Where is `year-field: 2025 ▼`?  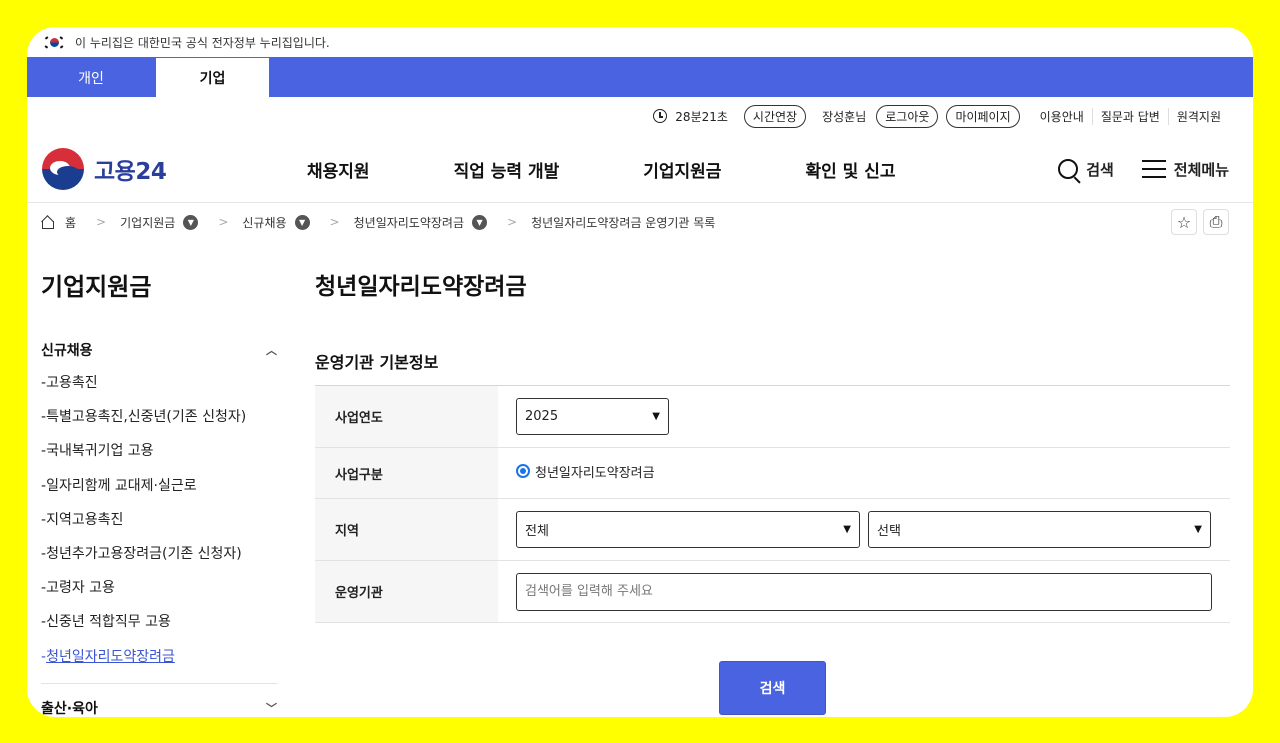
year-field: 2025 ▼ is located at coordinates (864, 416).